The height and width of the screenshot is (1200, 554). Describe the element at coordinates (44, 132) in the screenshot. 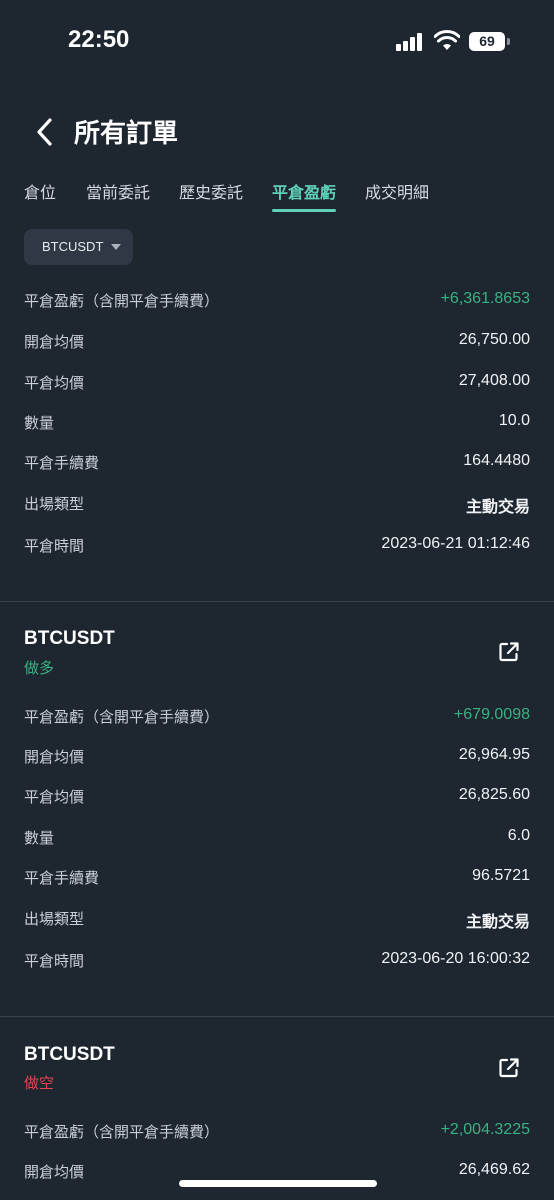

I see `back-arrow-icon` at that location.